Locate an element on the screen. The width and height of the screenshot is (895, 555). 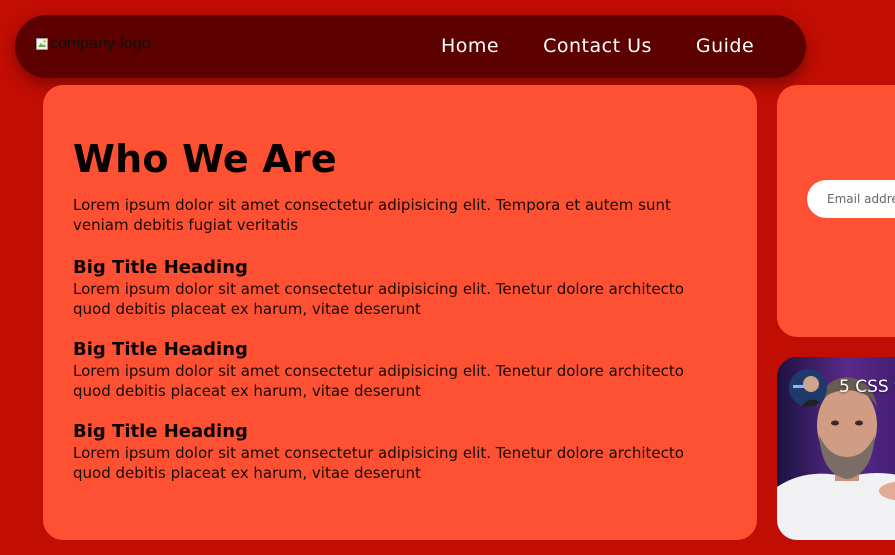
logo-alt-text: company-logo is located at coordinates (100, 43).